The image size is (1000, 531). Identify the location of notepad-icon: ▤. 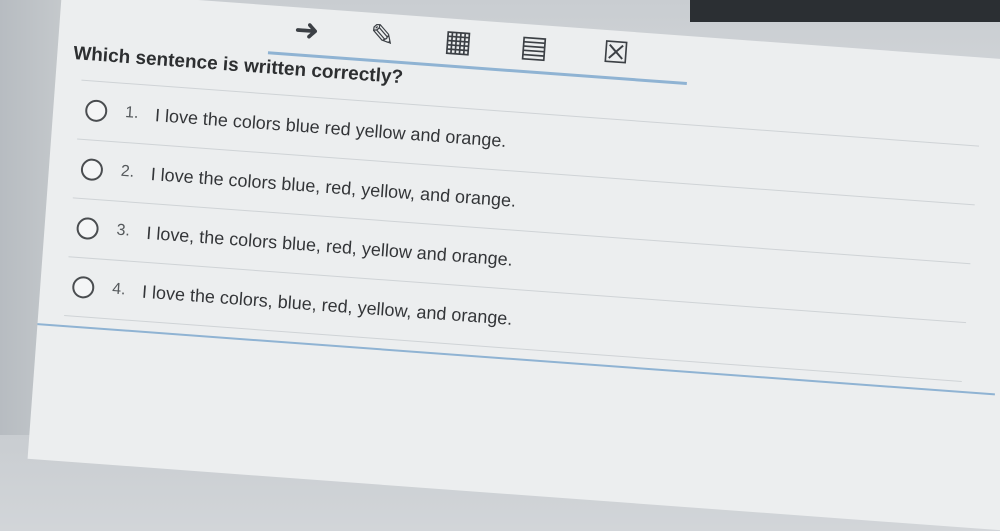
(534, 48).